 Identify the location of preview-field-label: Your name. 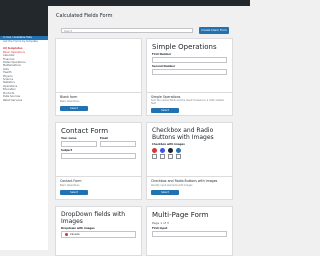
(69, 138).